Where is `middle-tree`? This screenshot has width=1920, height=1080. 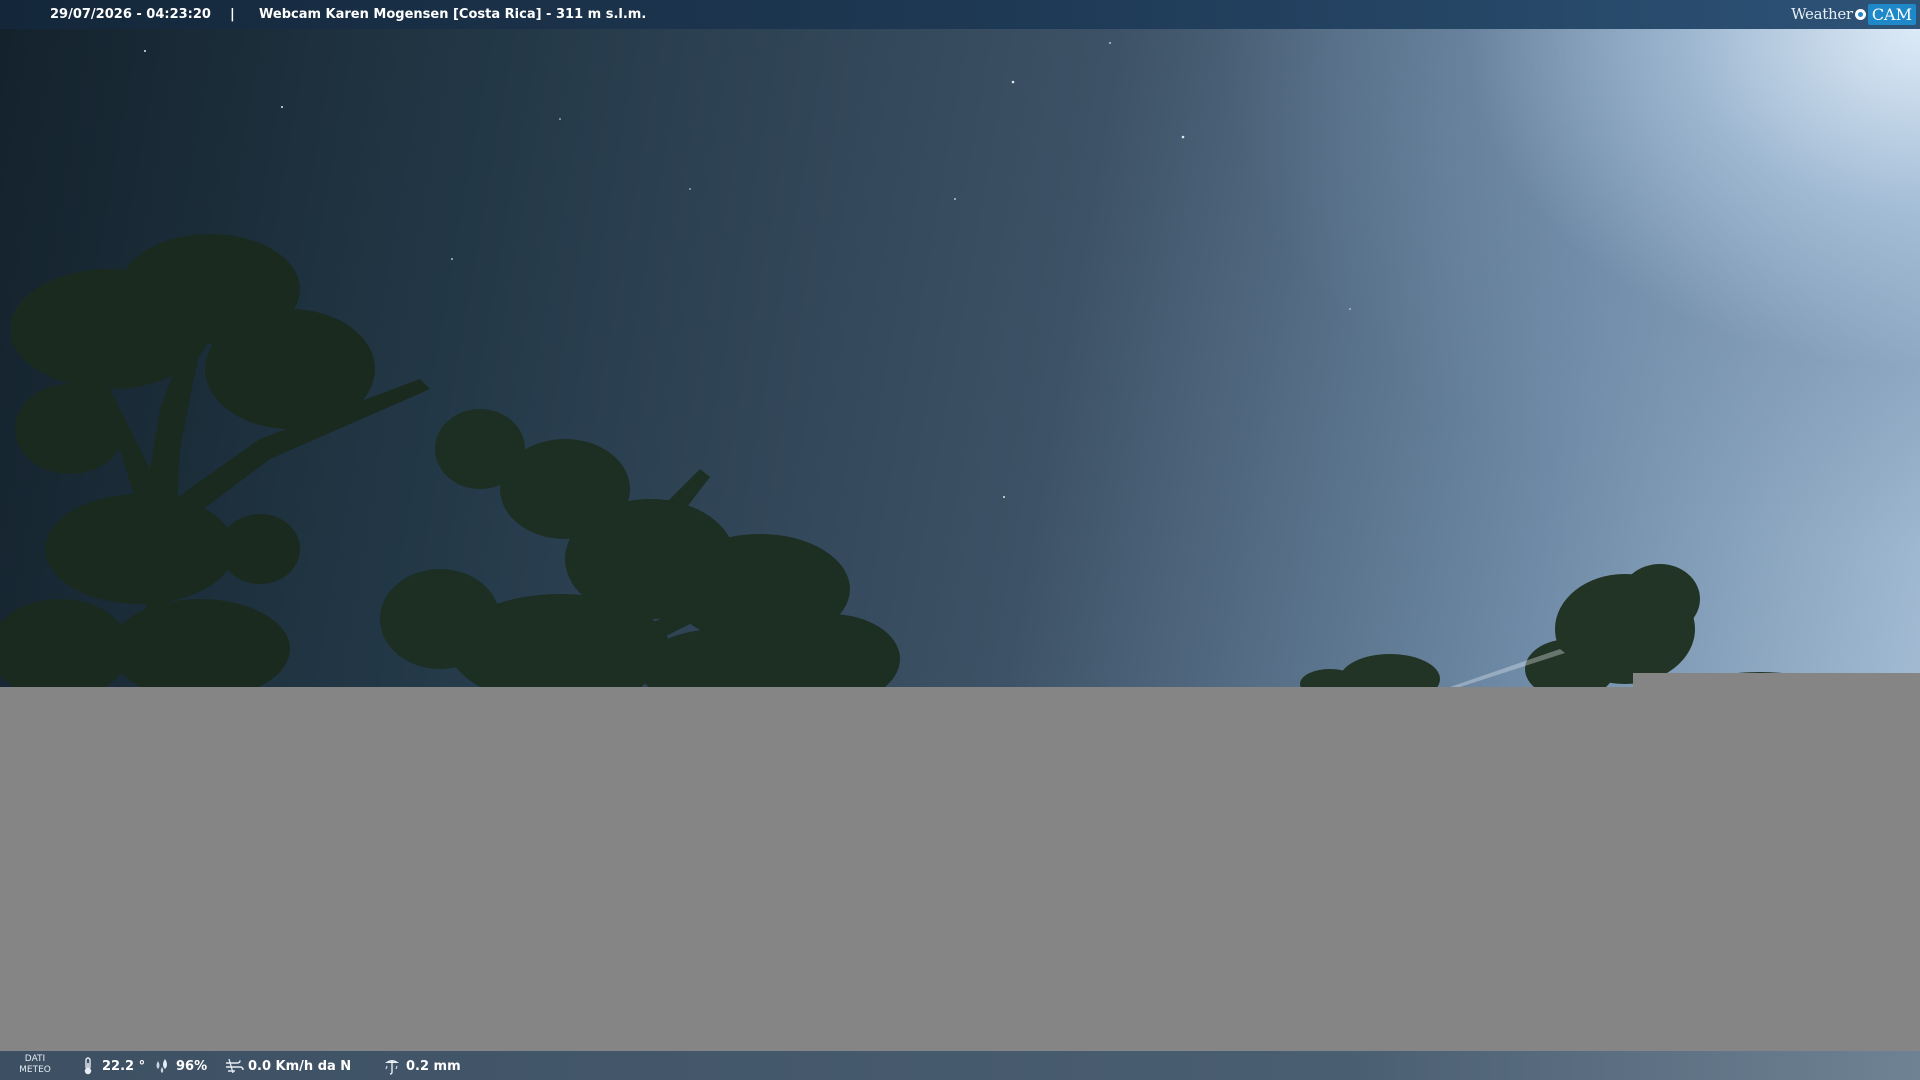
middle-tree is located at coordinates (640, 548).